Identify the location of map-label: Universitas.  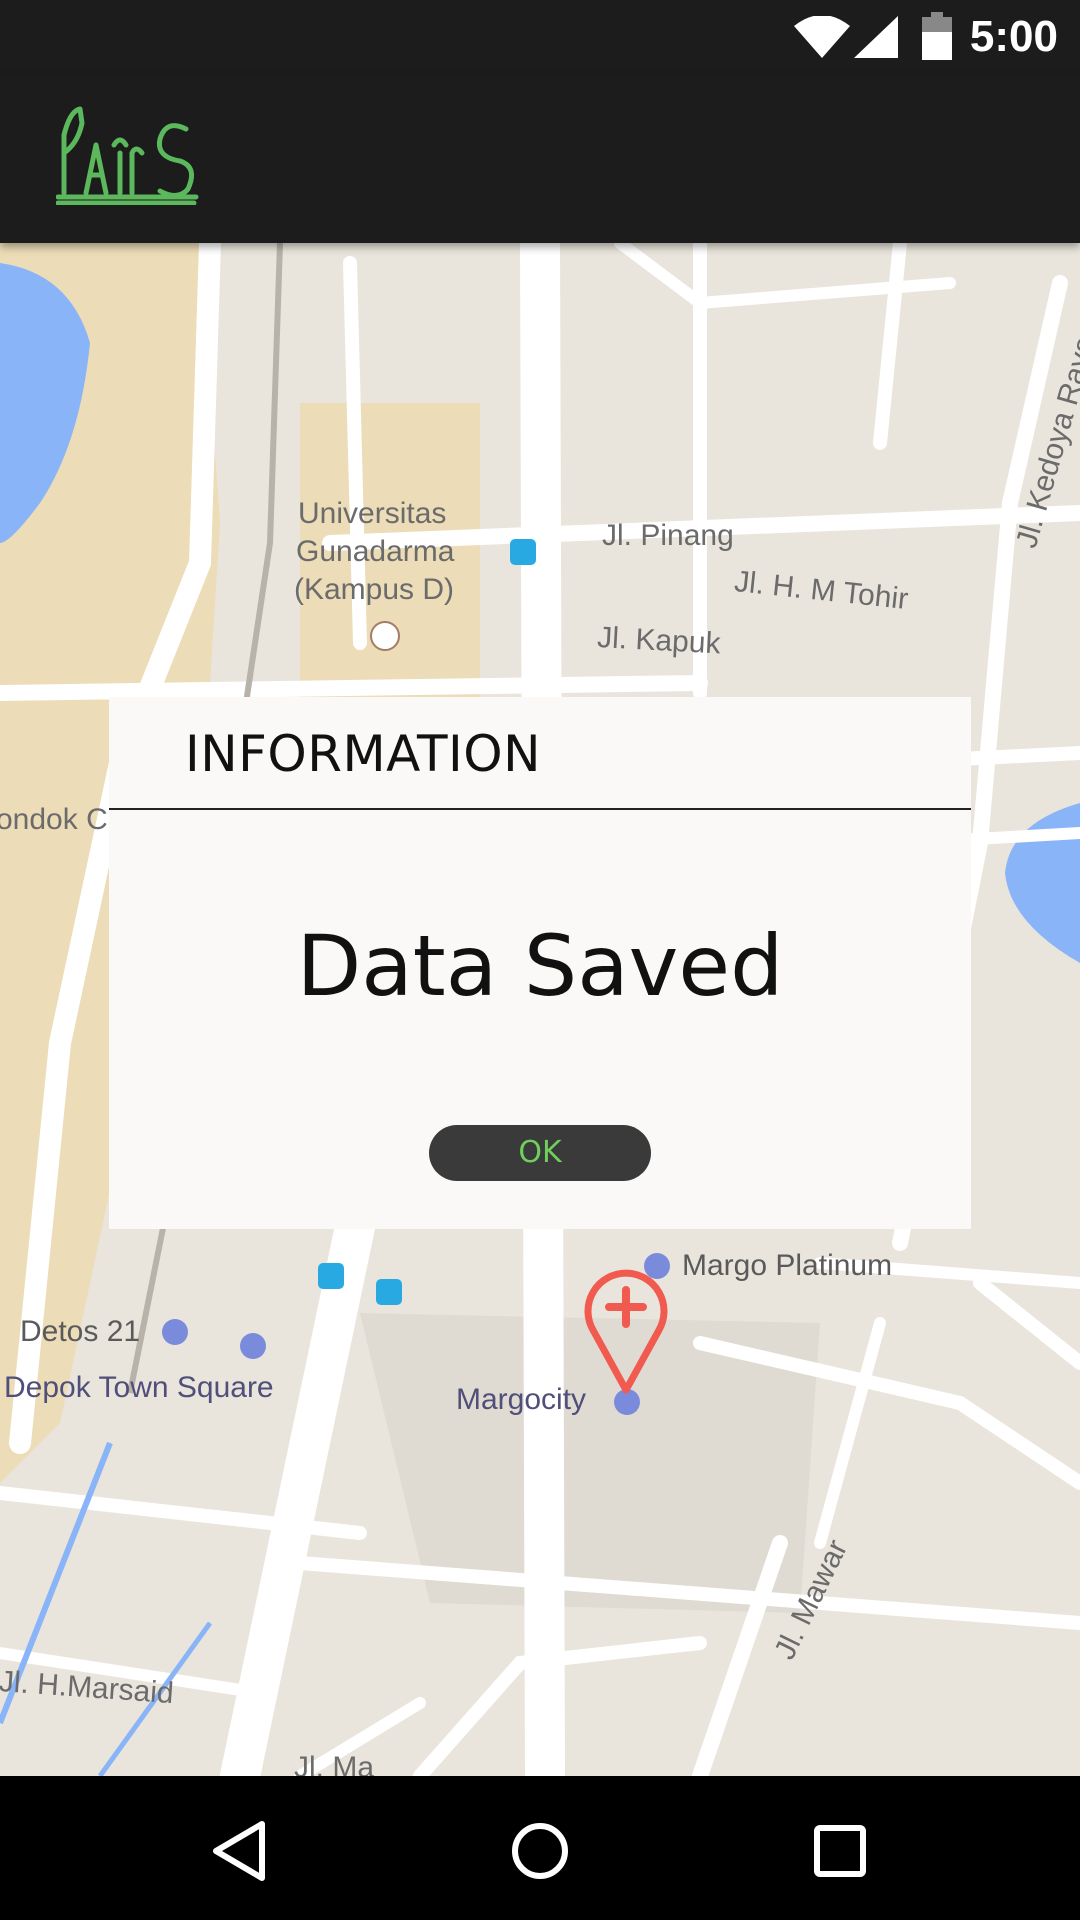
(372, 513).